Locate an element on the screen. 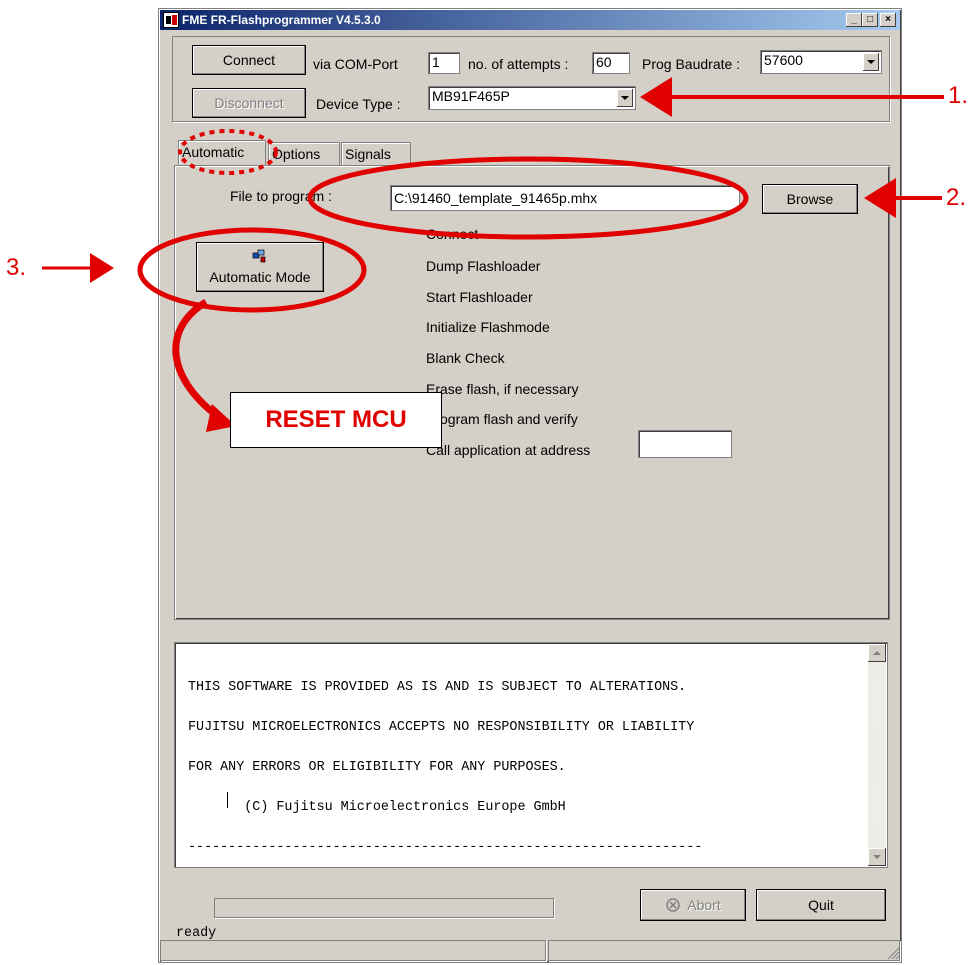 The width and height of the screenshot is (980, 965). annotation-dotted-ring is located at coordinates (228, 152).